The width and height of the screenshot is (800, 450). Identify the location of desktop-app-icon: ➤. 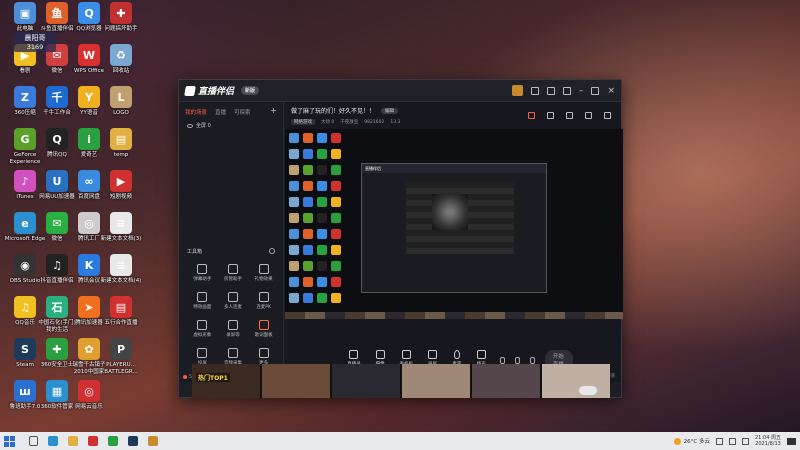
(89, 307).